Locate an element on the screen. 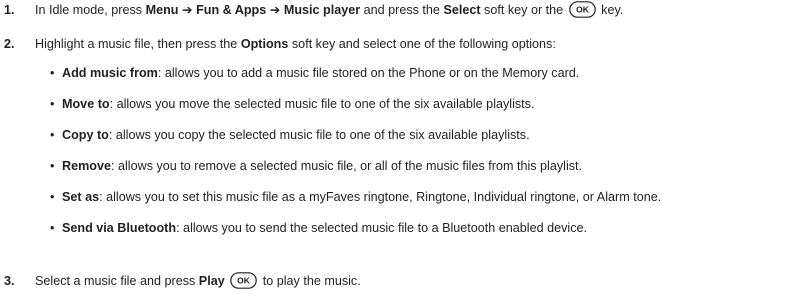 The width and height of the screenshot is (808, 297). emphasis-text: Menu is located at coordinates (162, 10).